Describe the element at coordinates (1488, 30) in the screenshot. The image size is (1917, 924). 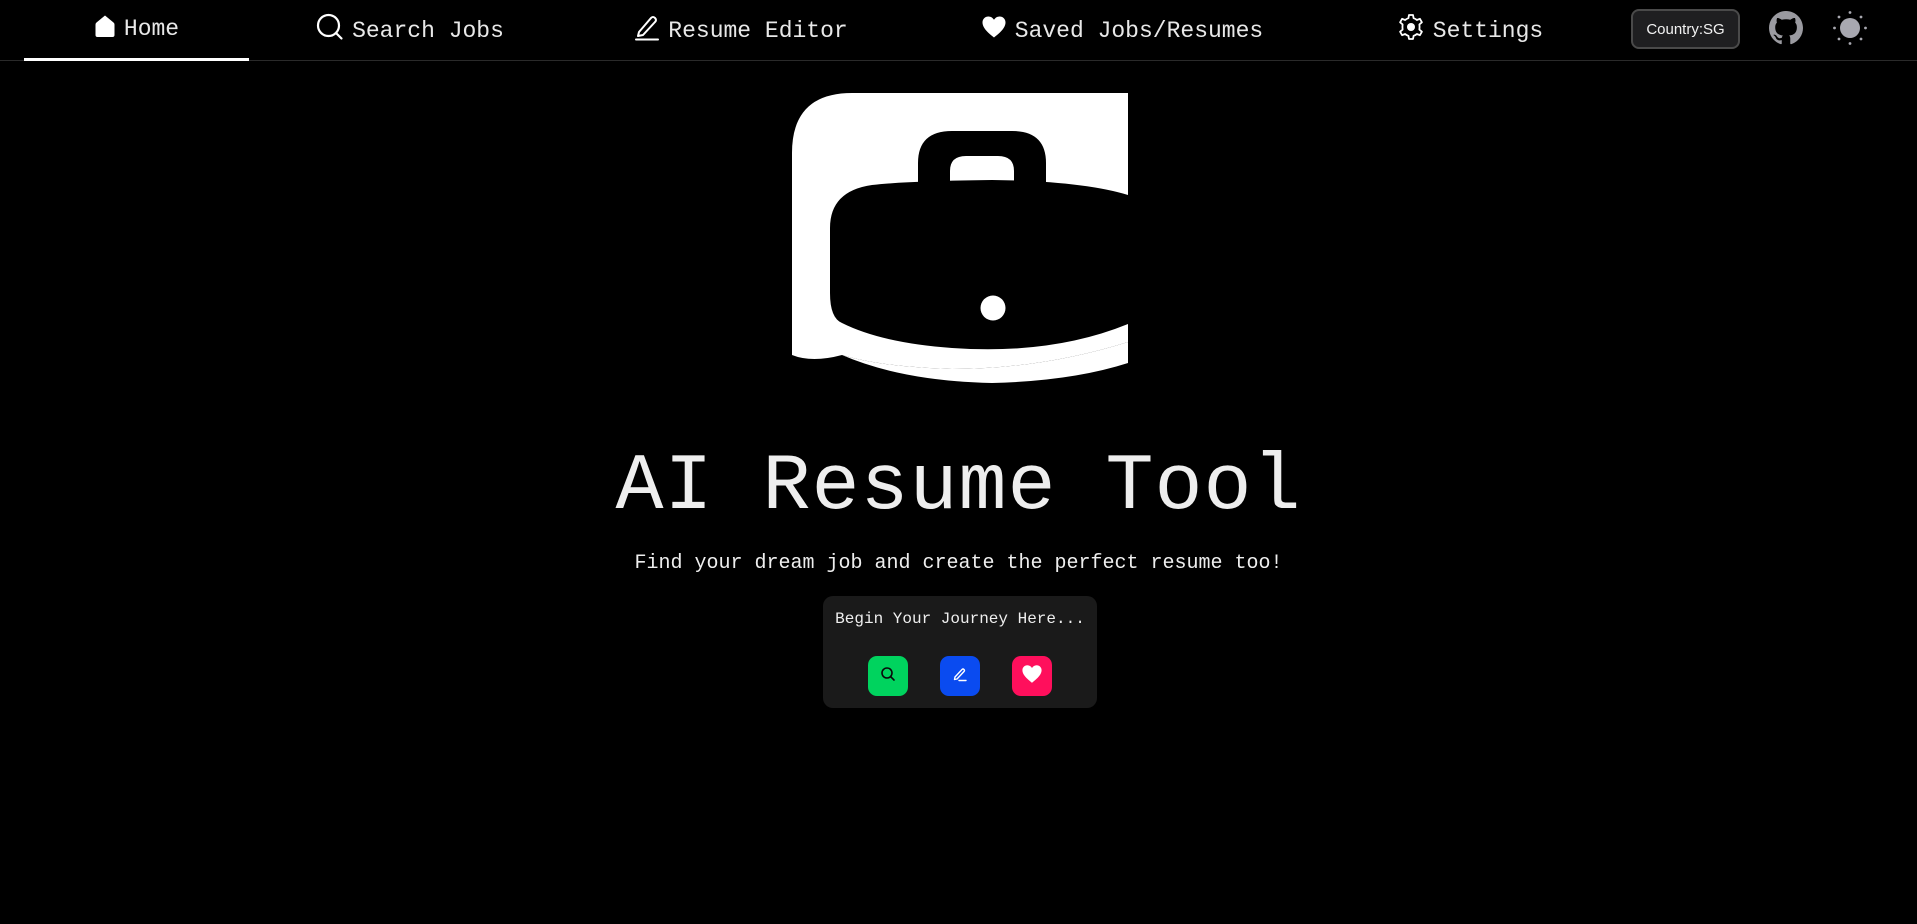
I see `tab-settings-label: Settings` at that location.